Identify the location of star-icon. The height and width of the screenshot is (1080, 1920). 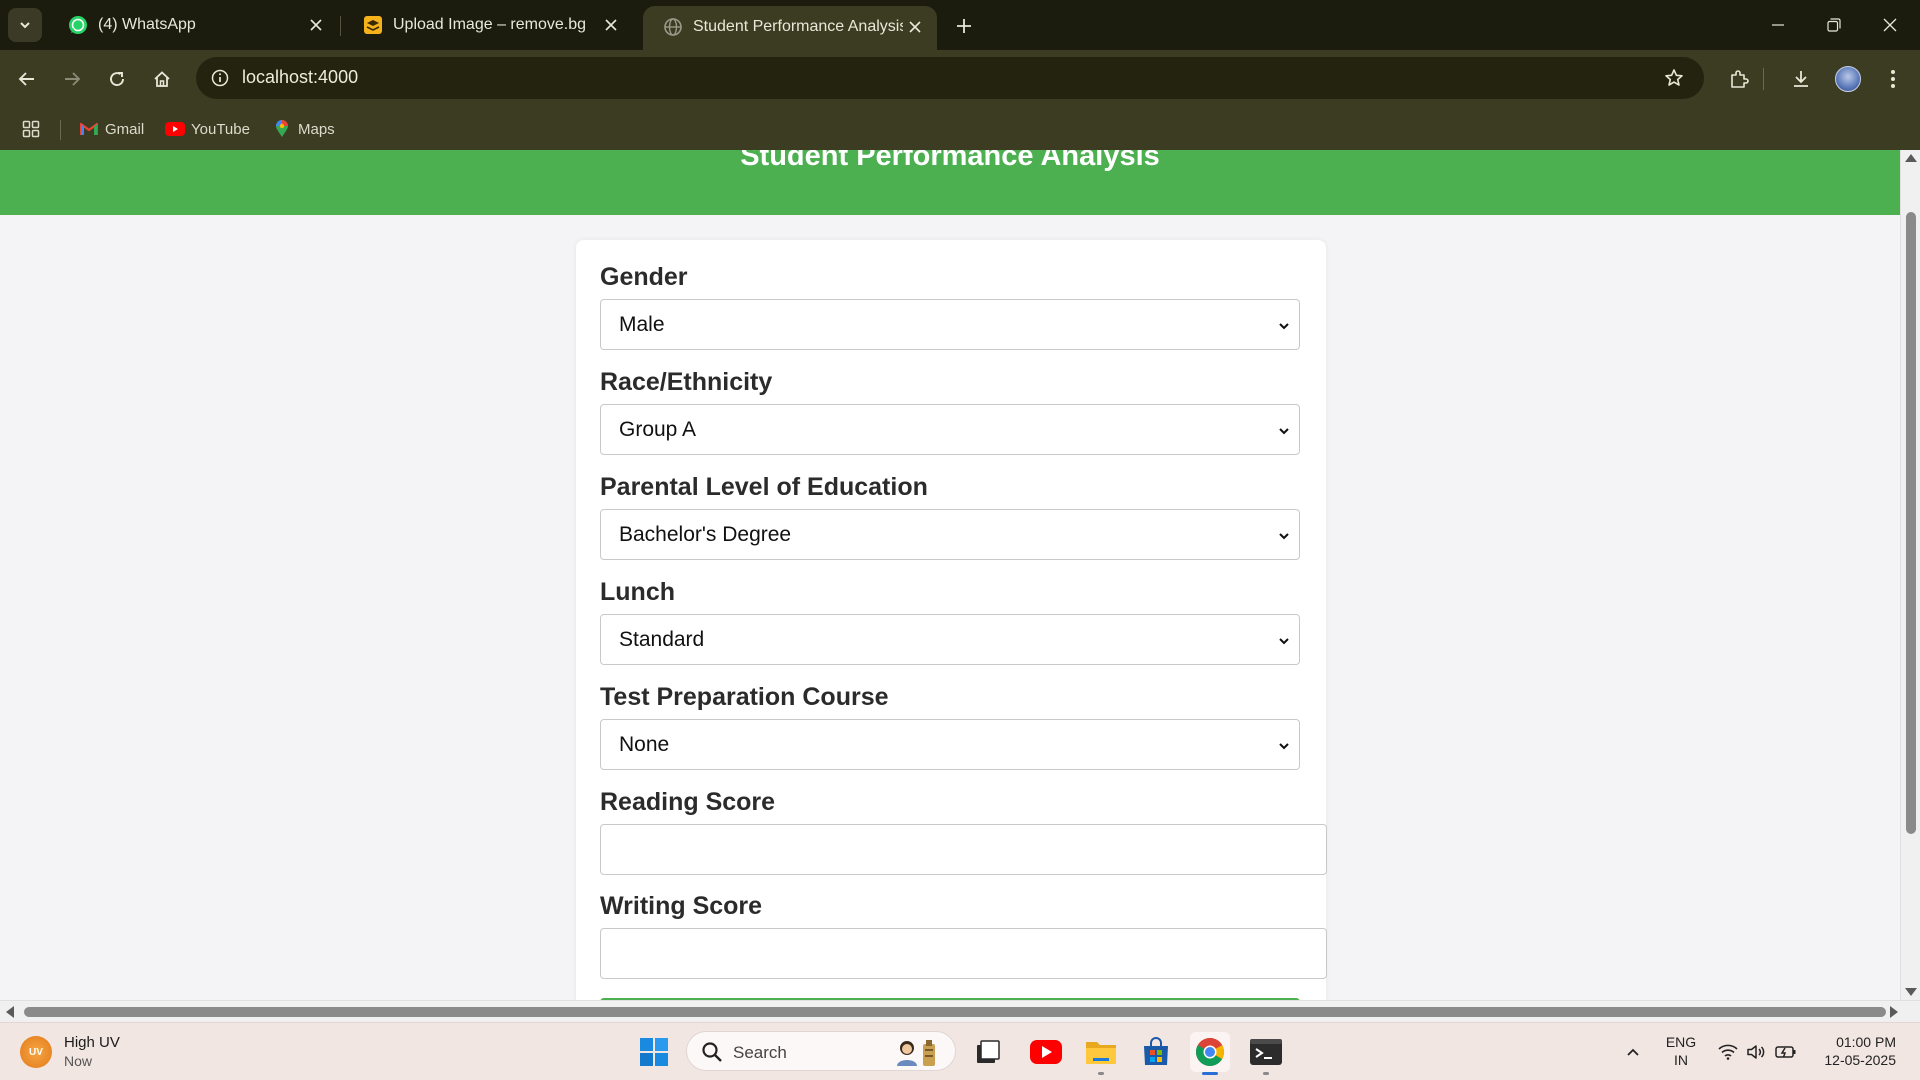
(1674, 77).